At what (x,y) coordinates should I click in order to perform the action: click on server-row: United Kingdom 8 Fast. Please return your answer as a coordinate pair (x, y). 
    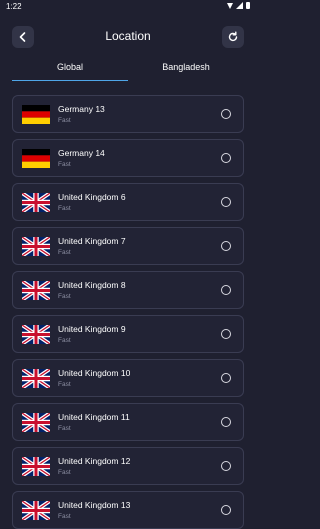
    Looking at the image, I should click on (128, 290).